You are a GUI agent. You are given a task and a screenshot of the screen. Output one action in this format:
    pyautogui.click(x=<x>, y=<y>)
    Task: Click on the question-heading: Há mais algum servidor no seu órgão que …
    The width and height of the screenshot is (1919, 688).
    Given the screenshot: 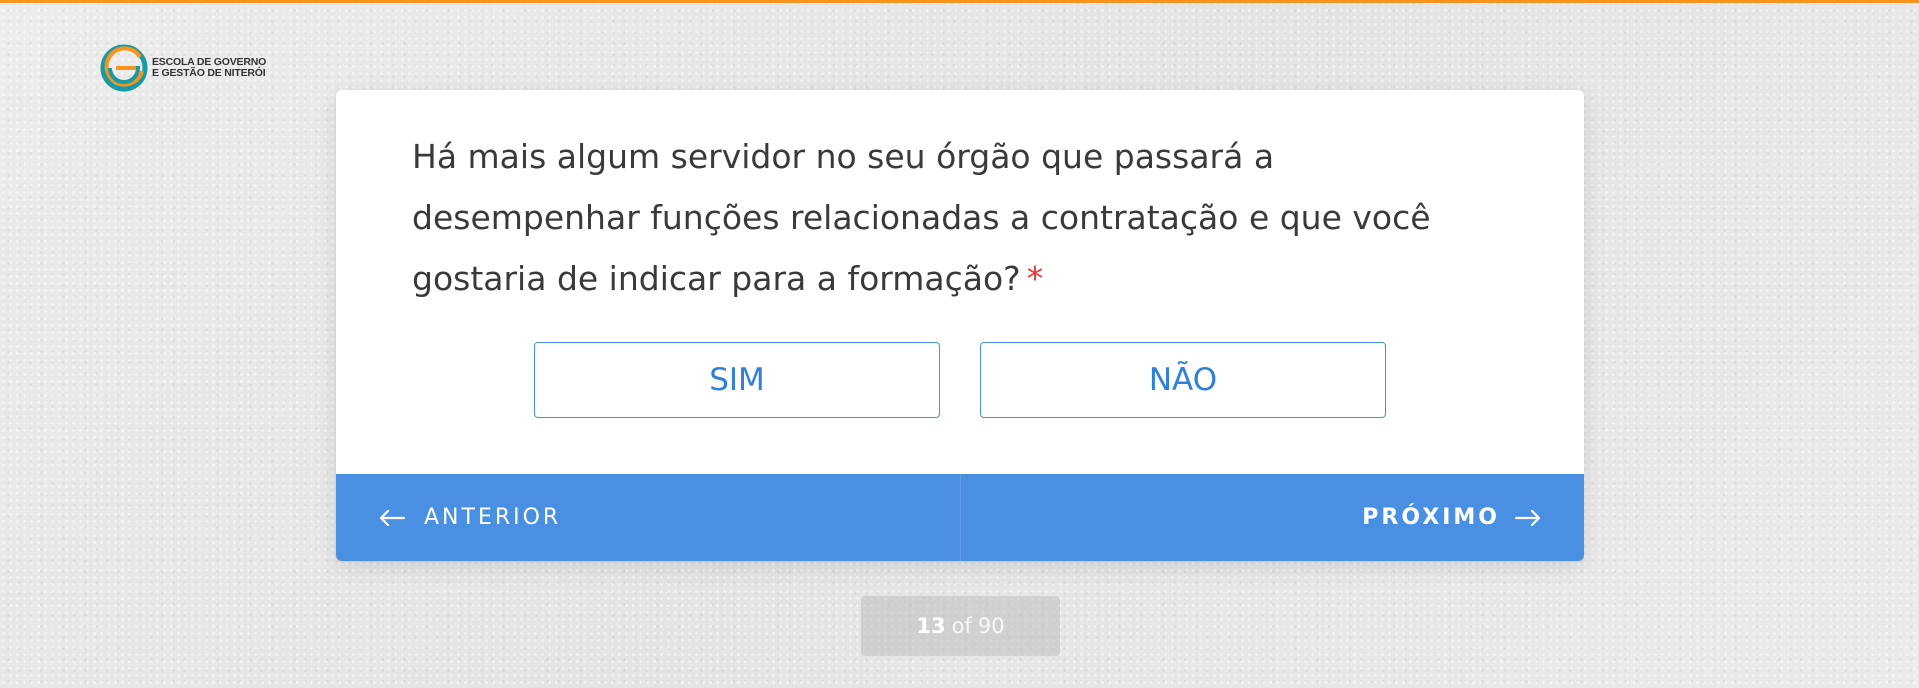 What is the action you would take?
    pyautogui.click(x=952, y=217)
    